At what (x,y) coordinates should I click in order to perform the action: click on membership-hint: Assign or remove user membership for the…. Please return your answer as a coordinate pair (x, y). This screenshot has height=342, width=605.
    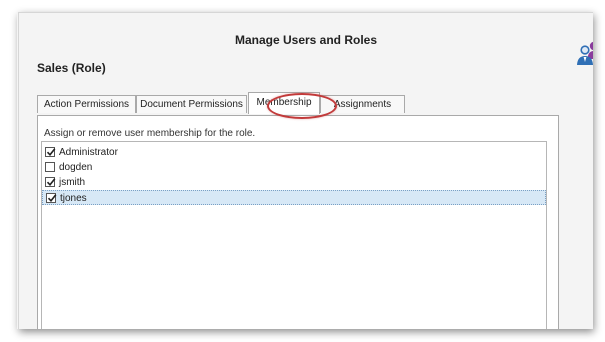
    Looking at the image, I should click on (150, 133).